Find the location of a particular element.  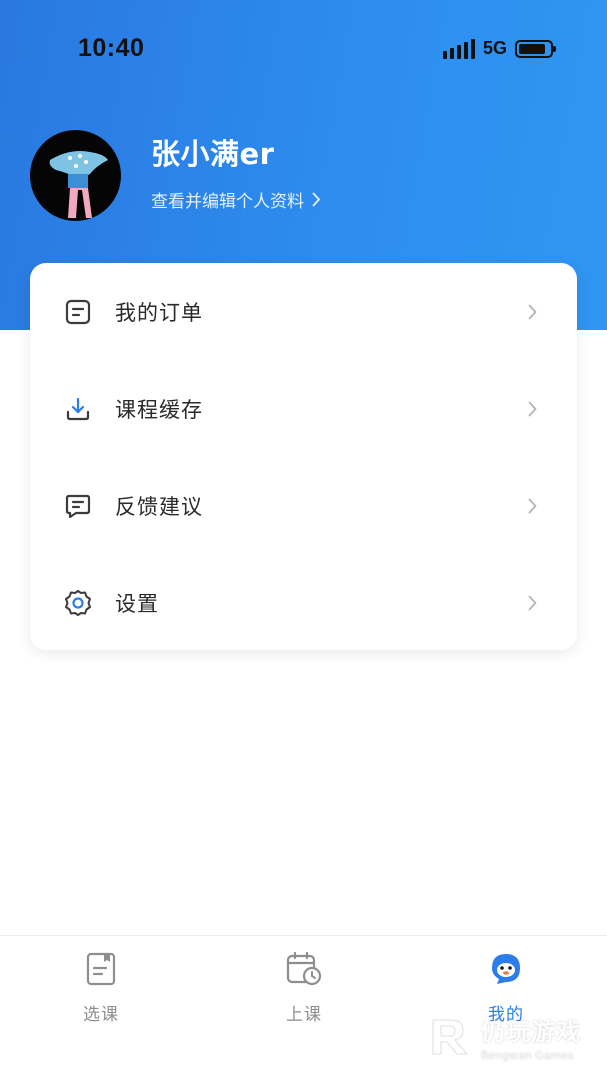

watermark: 仍玩游戏 Rengwan Games is located at coordinates (504, 1037).